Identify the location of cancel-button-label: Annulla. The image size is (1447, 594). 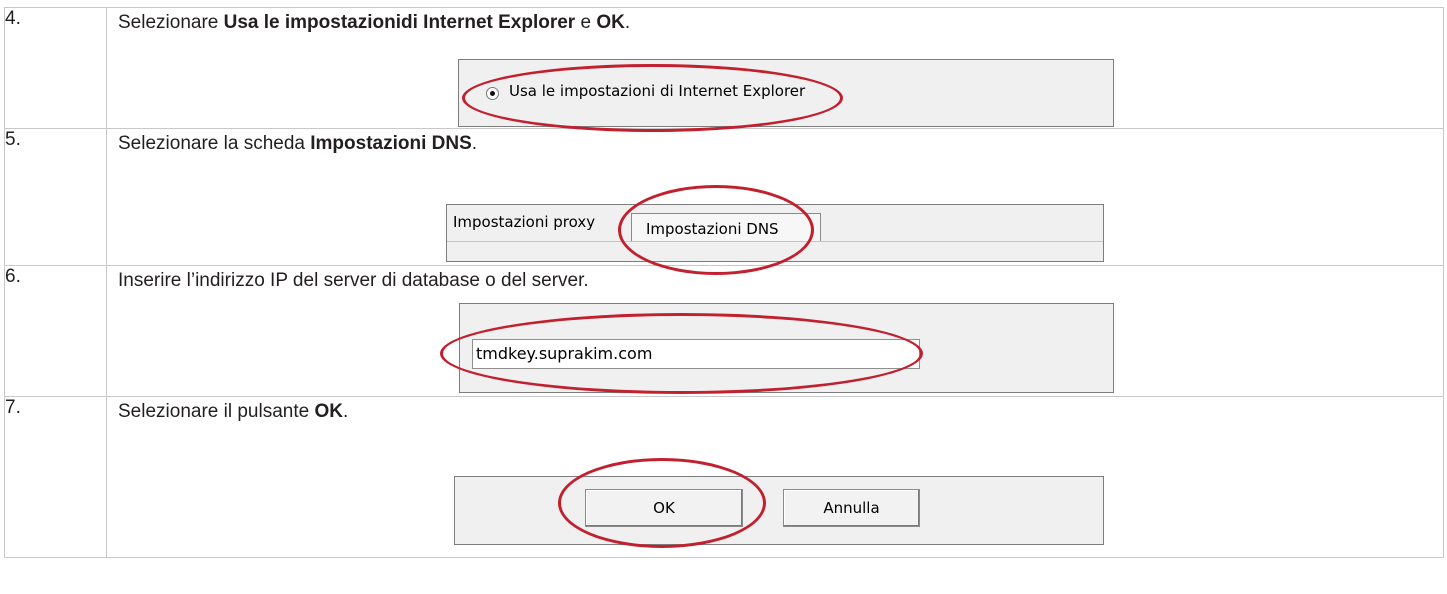
(851, 508).